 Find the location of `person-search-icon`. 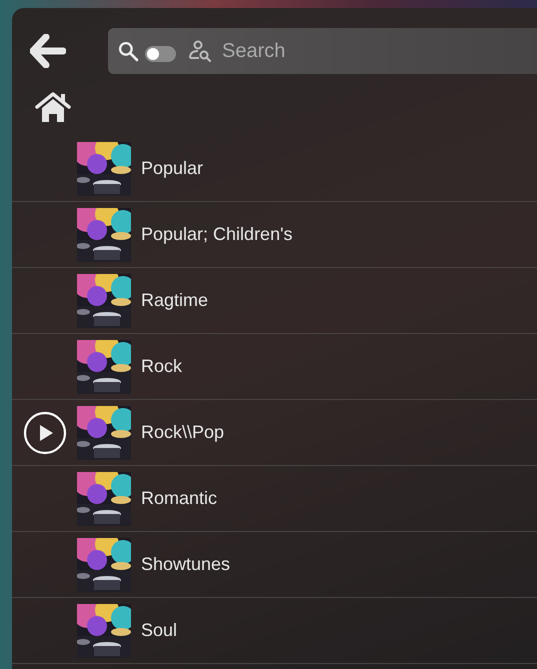

person-search-icon is located at coordinates (200, 51).